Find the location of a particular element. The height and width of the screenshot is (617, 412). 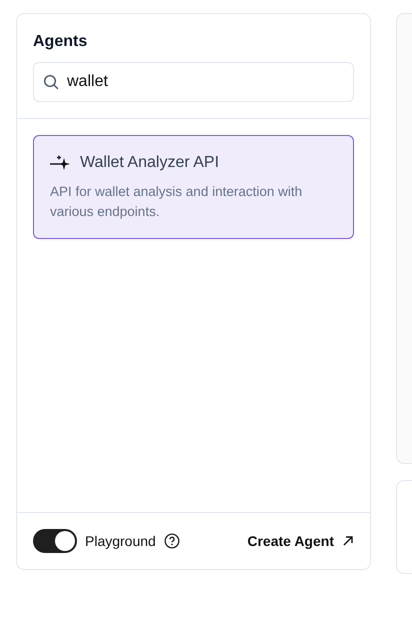

agent-name: Wallet Analyzer API is located at coordinates (150, 163).